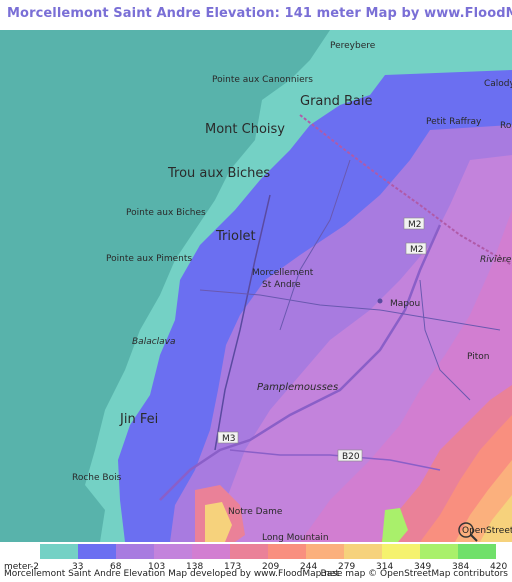 This screenshot has height=582, width=512. I want to click on place-petit-raffray: Petit Raffray, so click(454, 122).